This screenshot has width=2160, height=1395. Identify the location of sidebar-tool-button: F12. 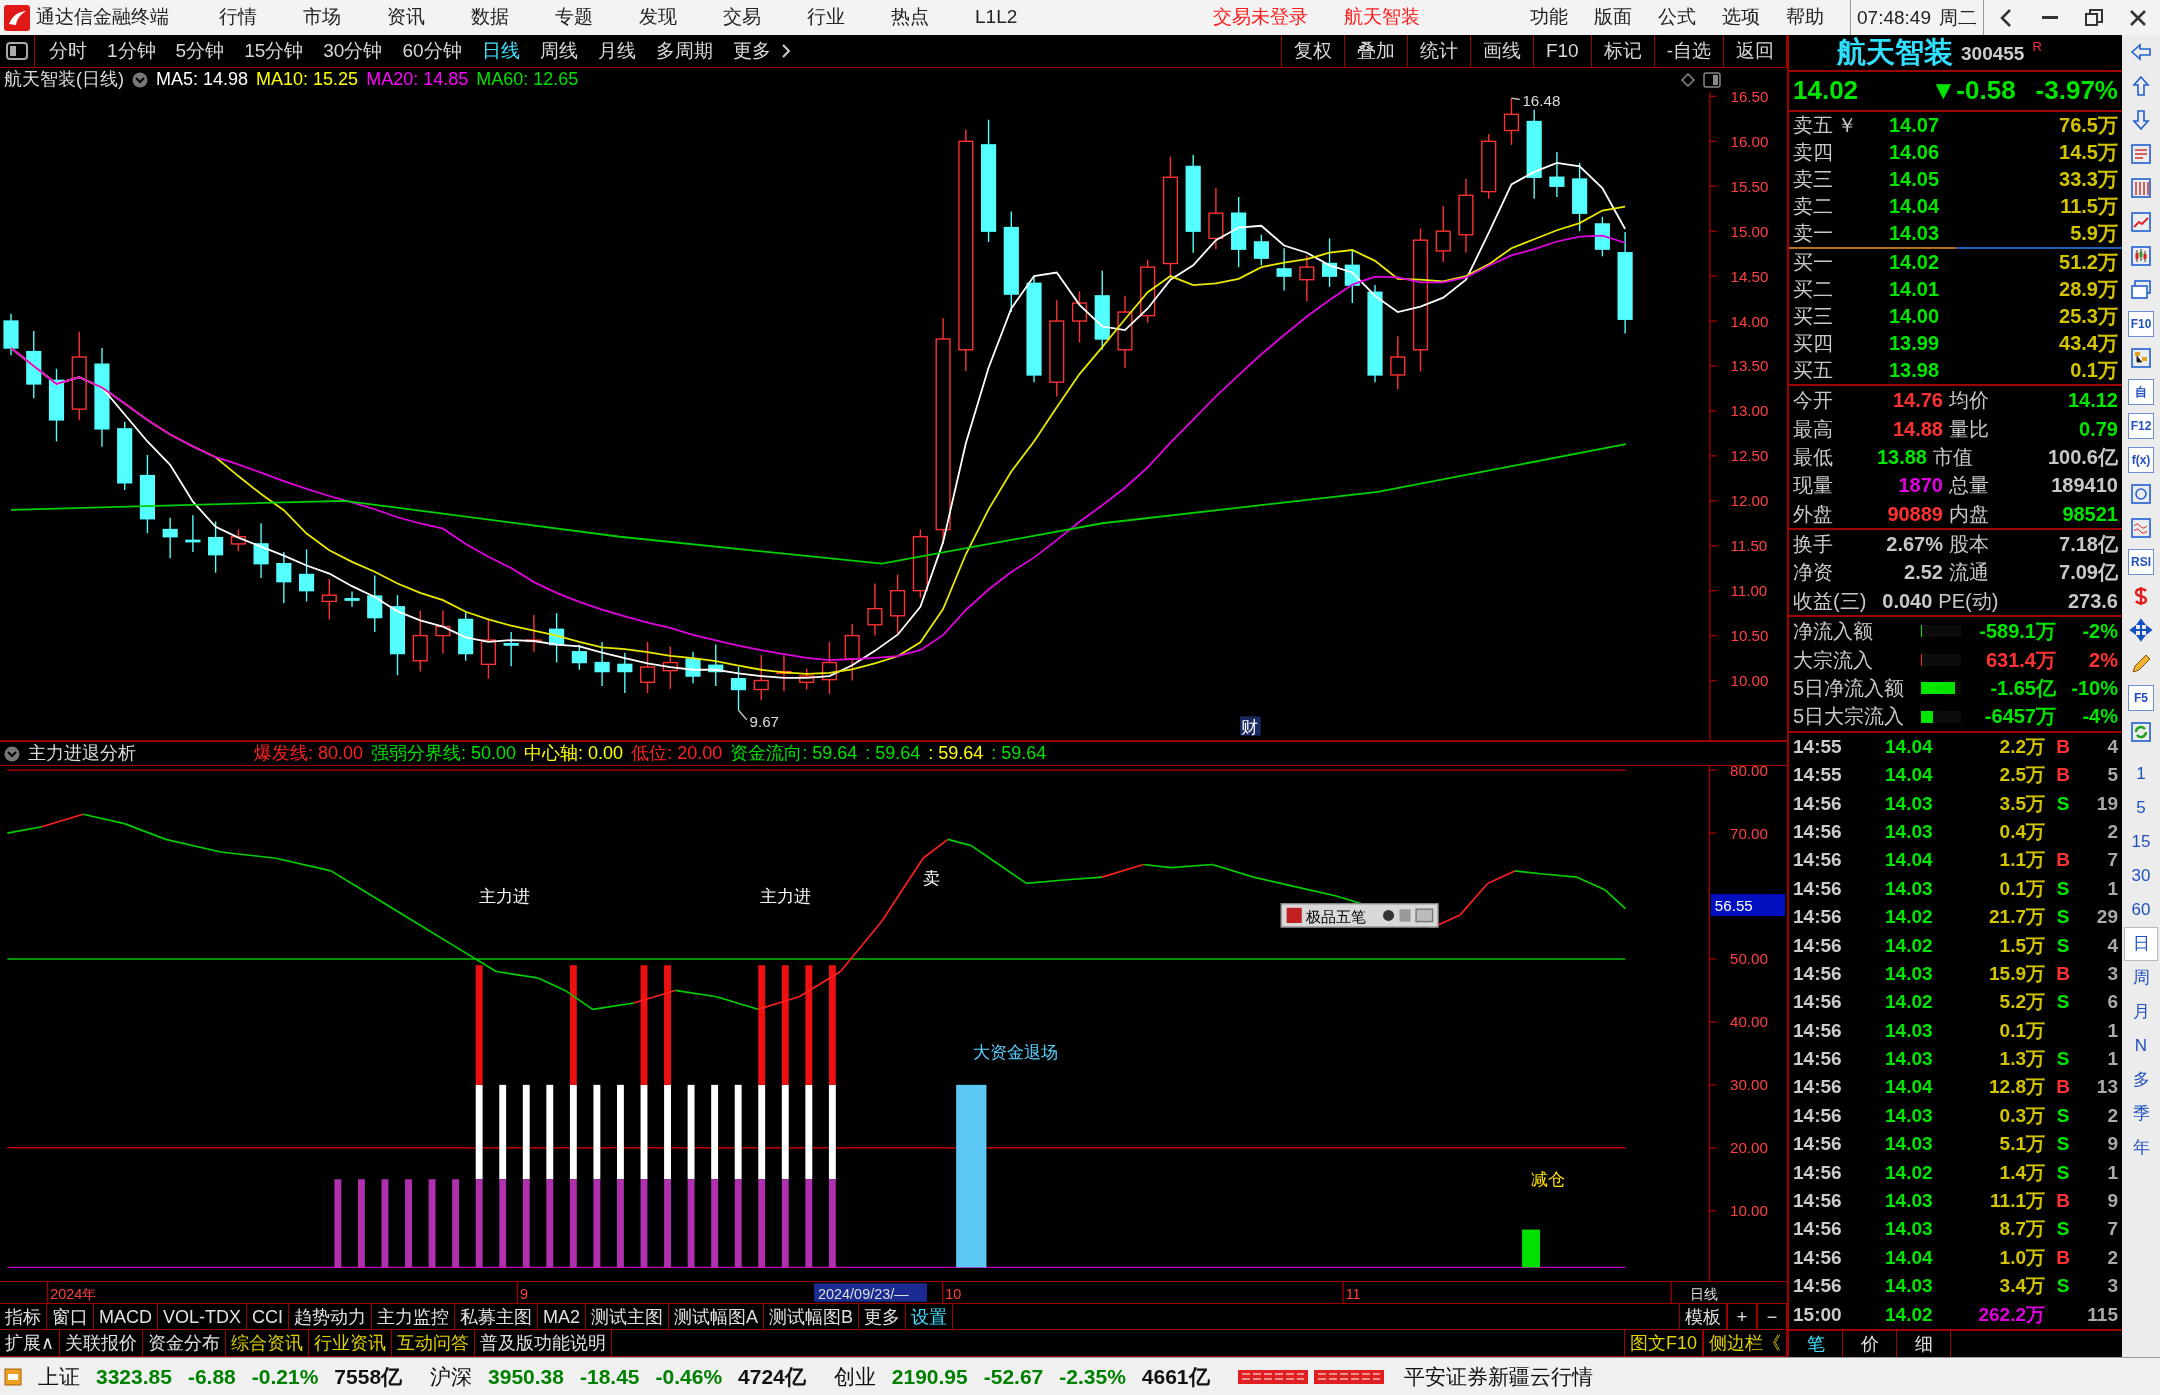
(2141, 426).